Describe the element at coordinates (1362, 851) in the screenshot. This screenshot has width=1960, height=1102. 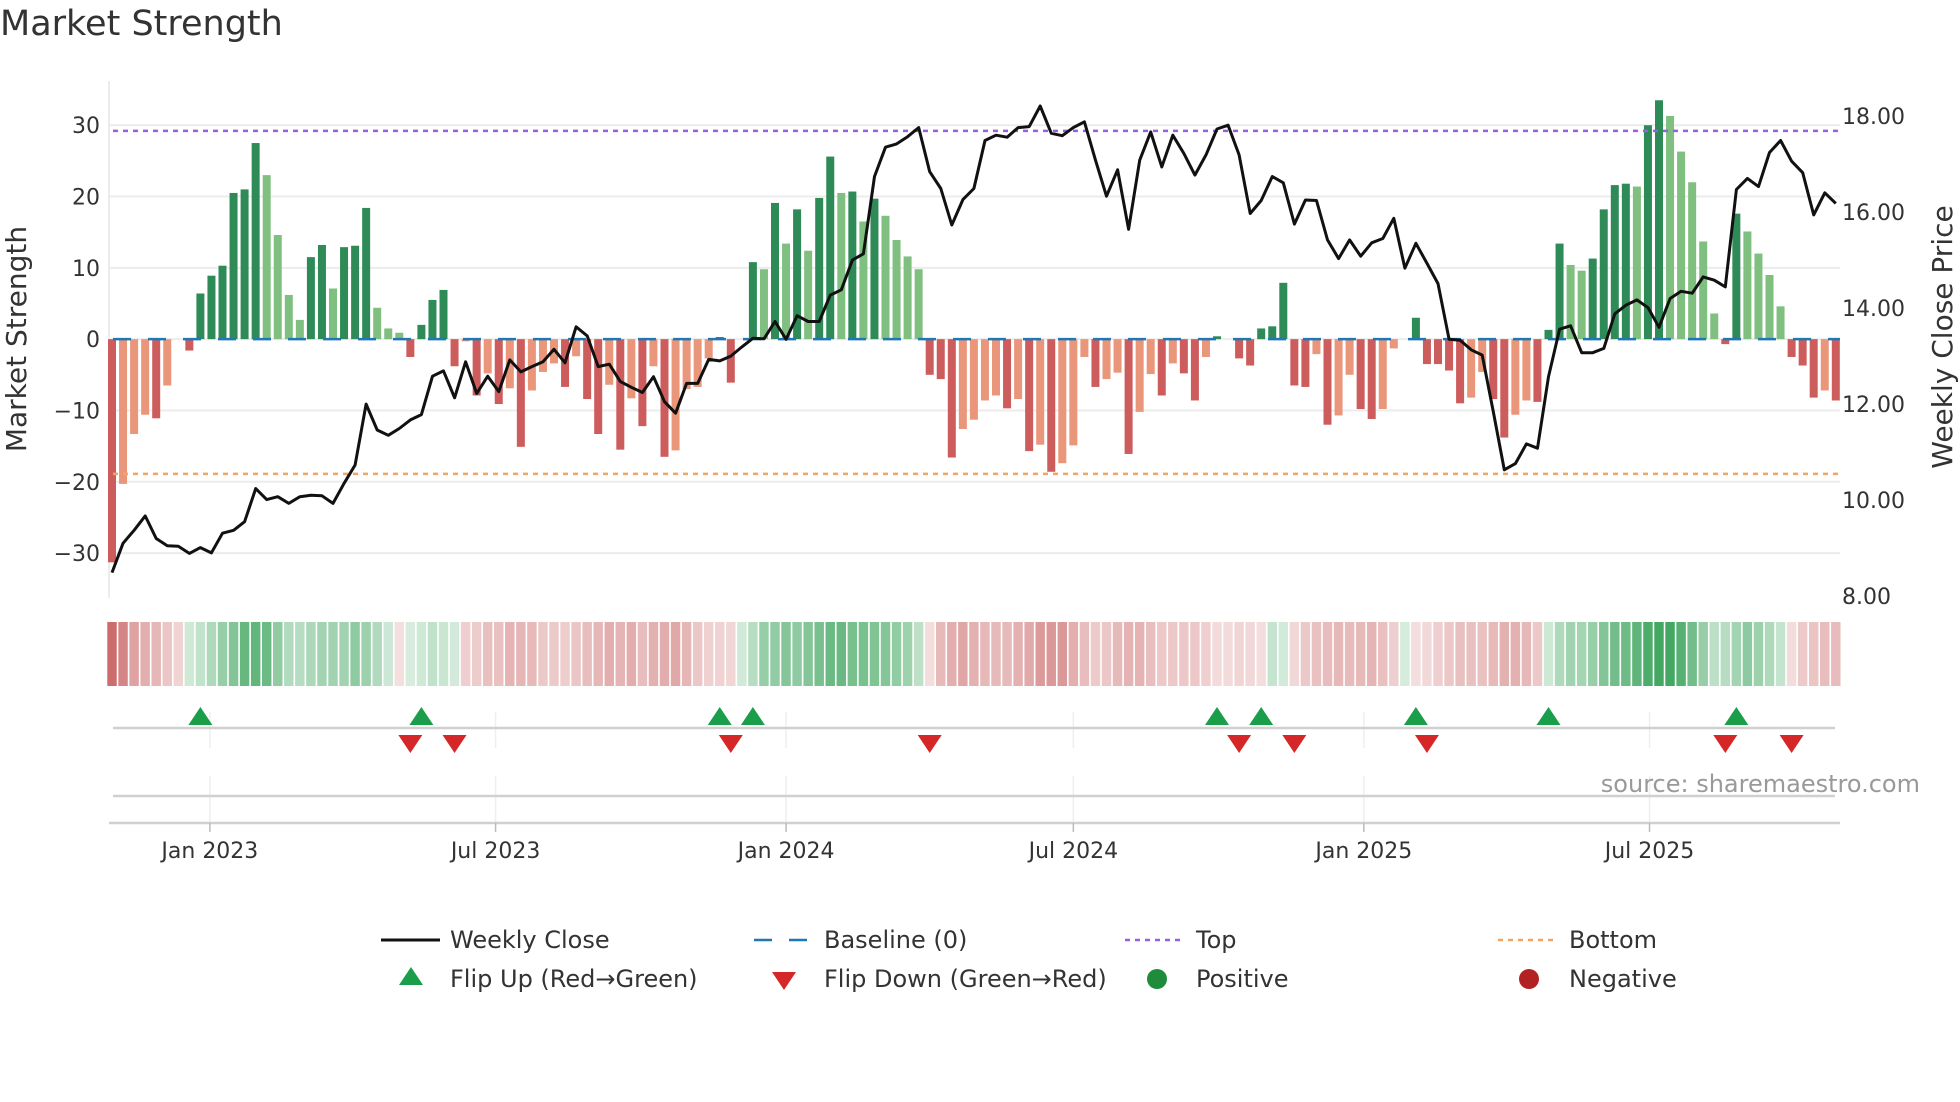
I see `x-tick-label: Jan 2025` at that location.